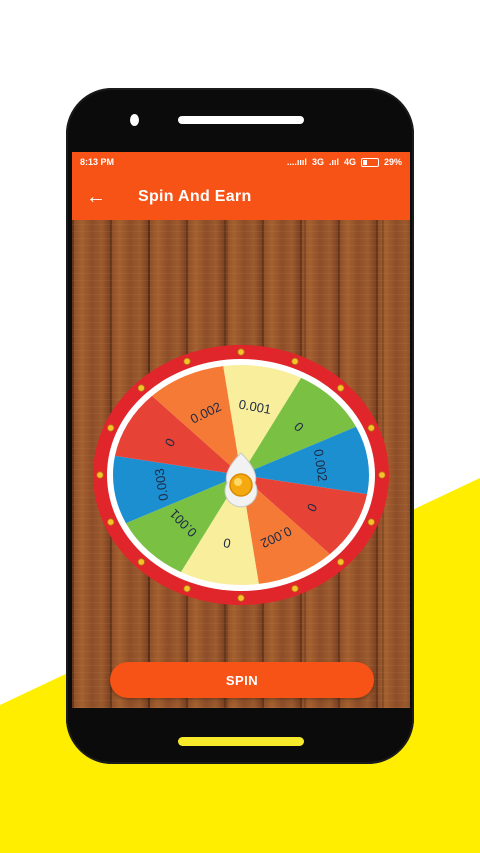 This screenshot has width=480, height=853. What do you see at coordinates (317, 162) in the screenshot?
I see `network-label-3g: 3G` at bounding box center [317, 162].